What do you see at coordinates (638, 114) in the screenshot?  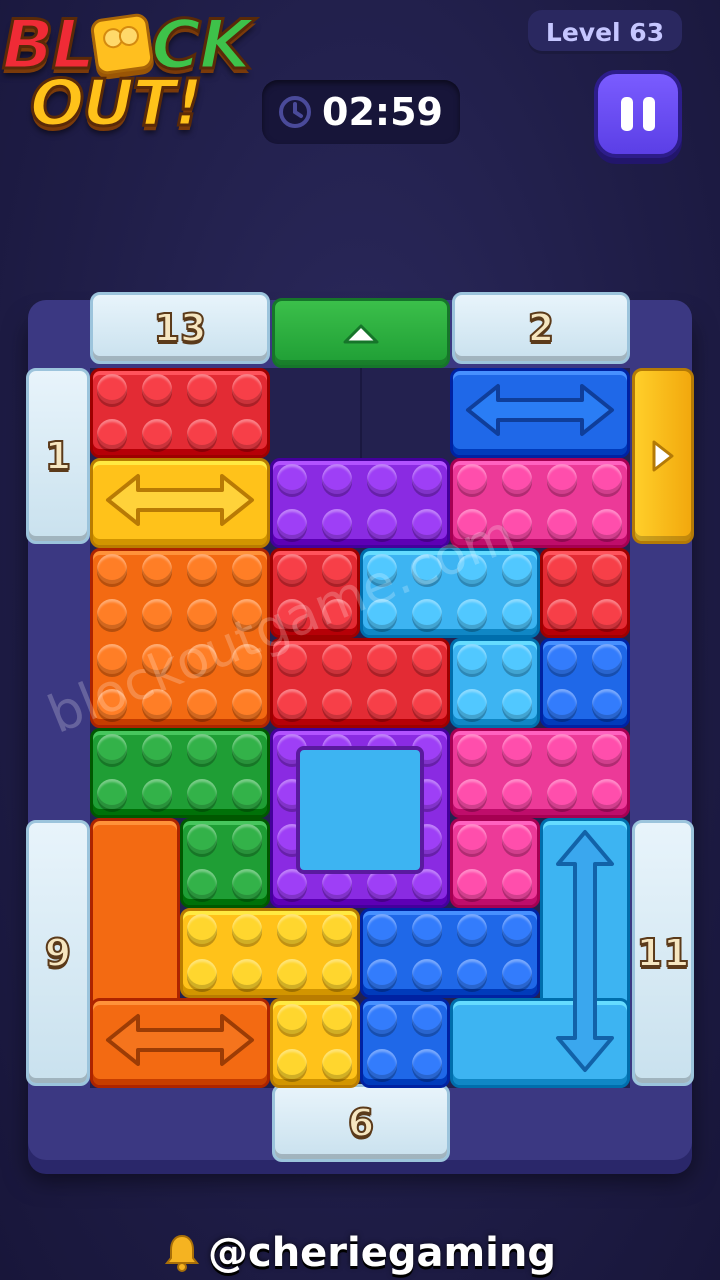 I see `pause-button` at bounding box center [638, 114].